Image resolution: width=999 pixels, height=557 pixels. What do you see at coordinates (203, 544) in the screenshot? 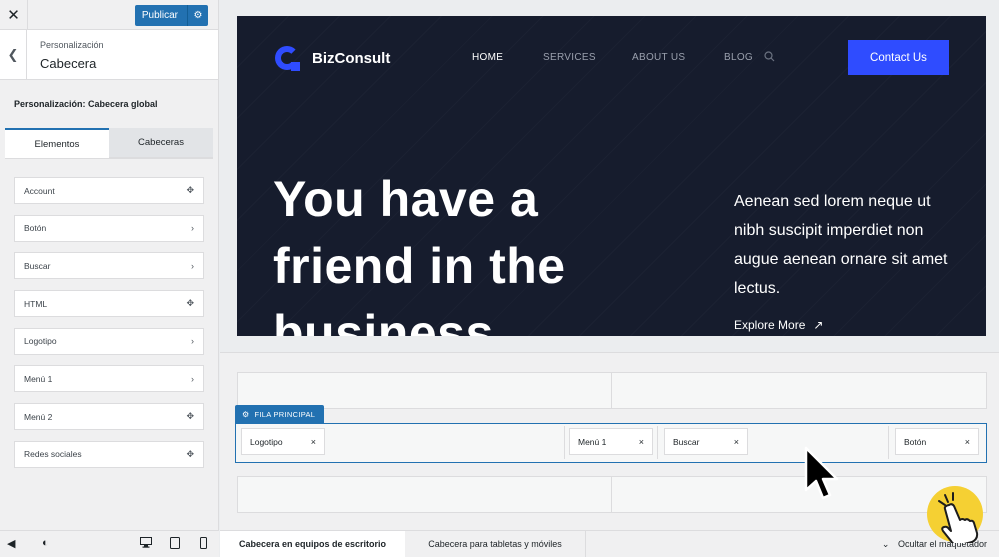
I see `mobile-icon` at bounding box center [203, 544].